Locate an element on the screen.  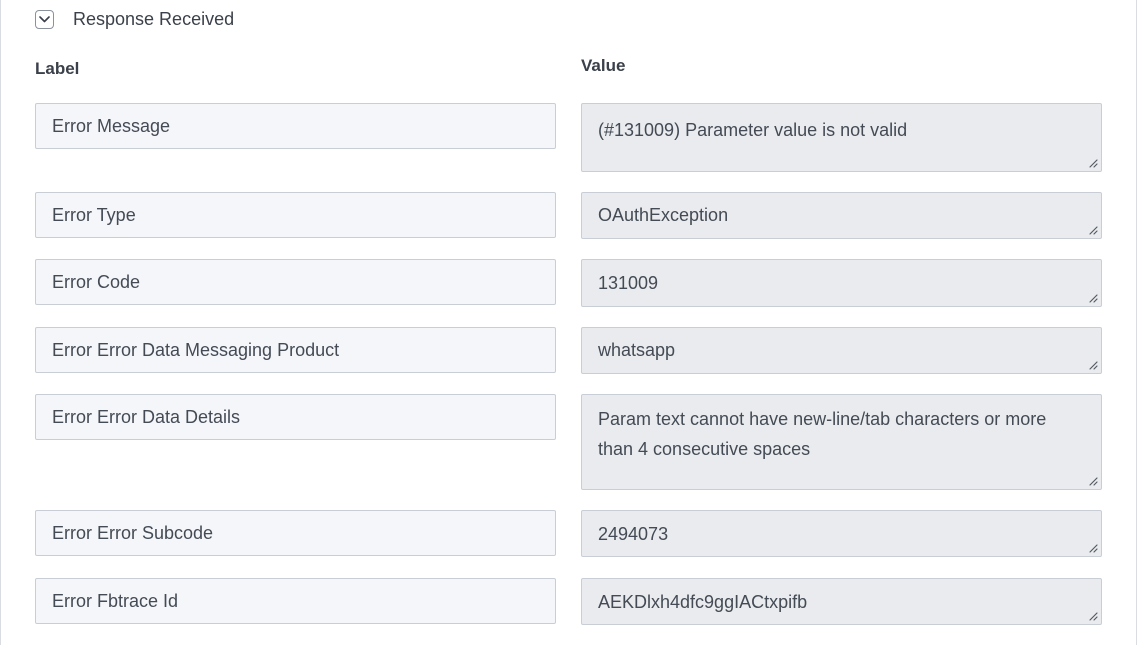
label-column-header: Label is located at coordinates (57, 68).